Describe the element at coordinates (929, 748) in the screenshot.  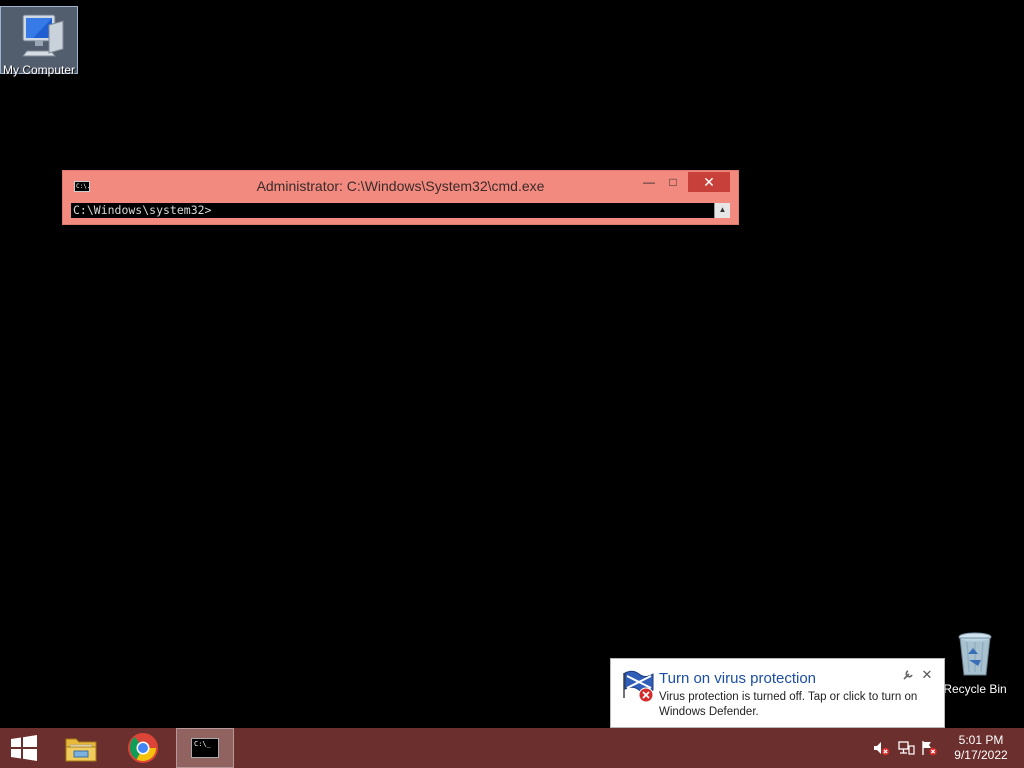
I see `action-center-flag-icon` at that location.